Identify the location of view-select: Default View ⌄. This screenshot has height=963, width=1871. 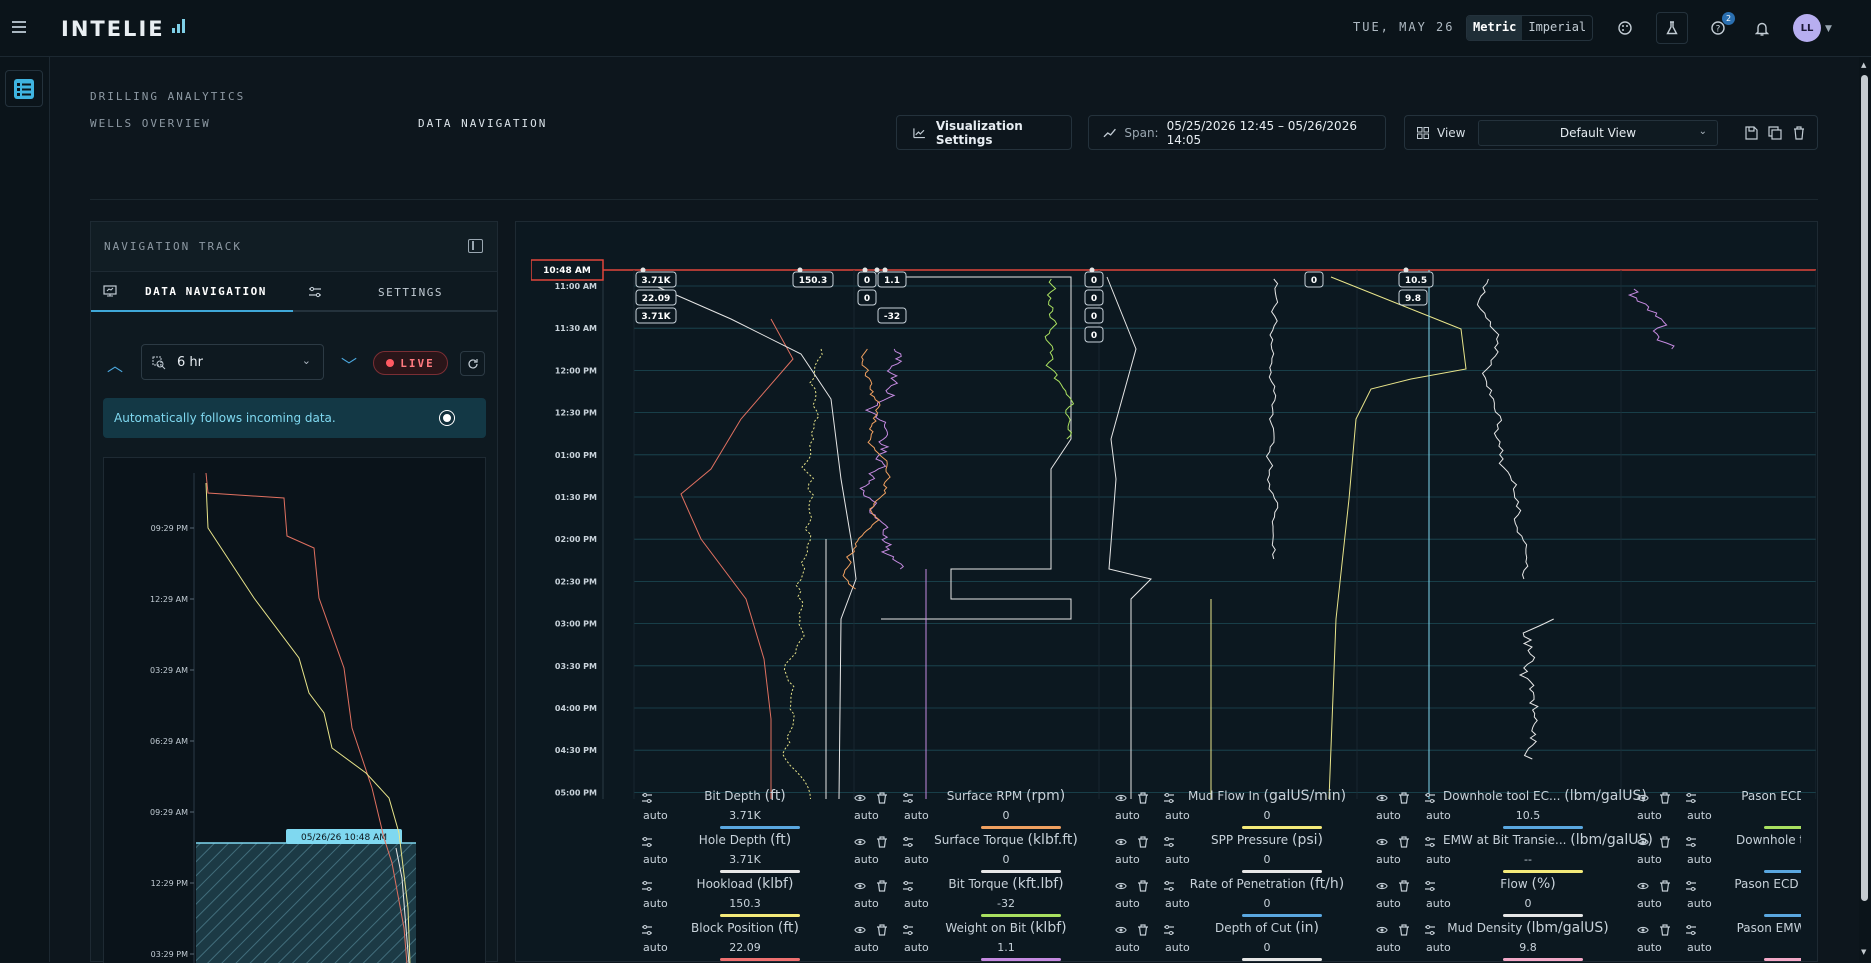
(1598, 133).